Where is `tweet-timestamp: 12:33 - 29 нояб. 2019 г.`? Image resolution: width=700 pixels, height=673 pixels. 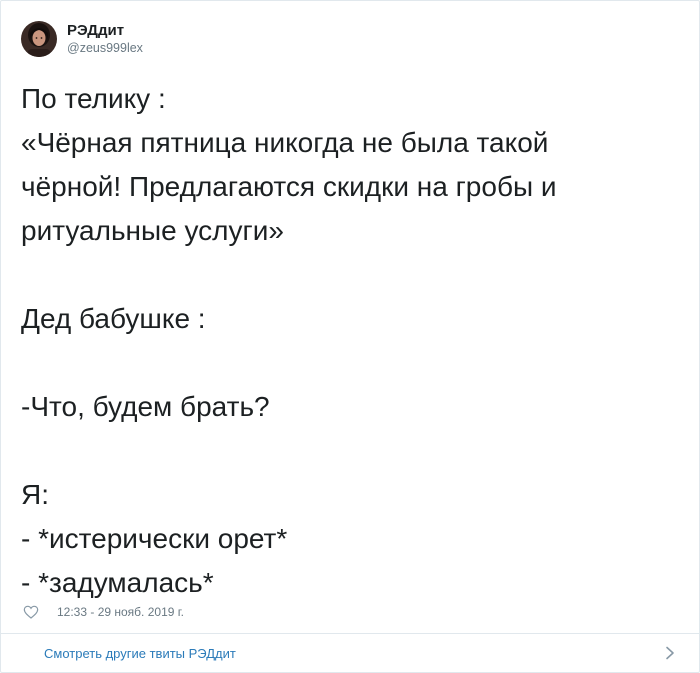
tweet-timestamp: 12:33 - 29 нояб. 2019 г. is located at coordinates (120, 612).